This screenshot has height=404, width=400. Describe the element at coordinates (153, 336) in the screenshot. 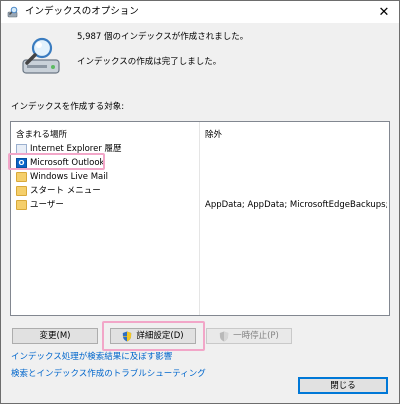

I see `advanced-highlight-box` at that location.